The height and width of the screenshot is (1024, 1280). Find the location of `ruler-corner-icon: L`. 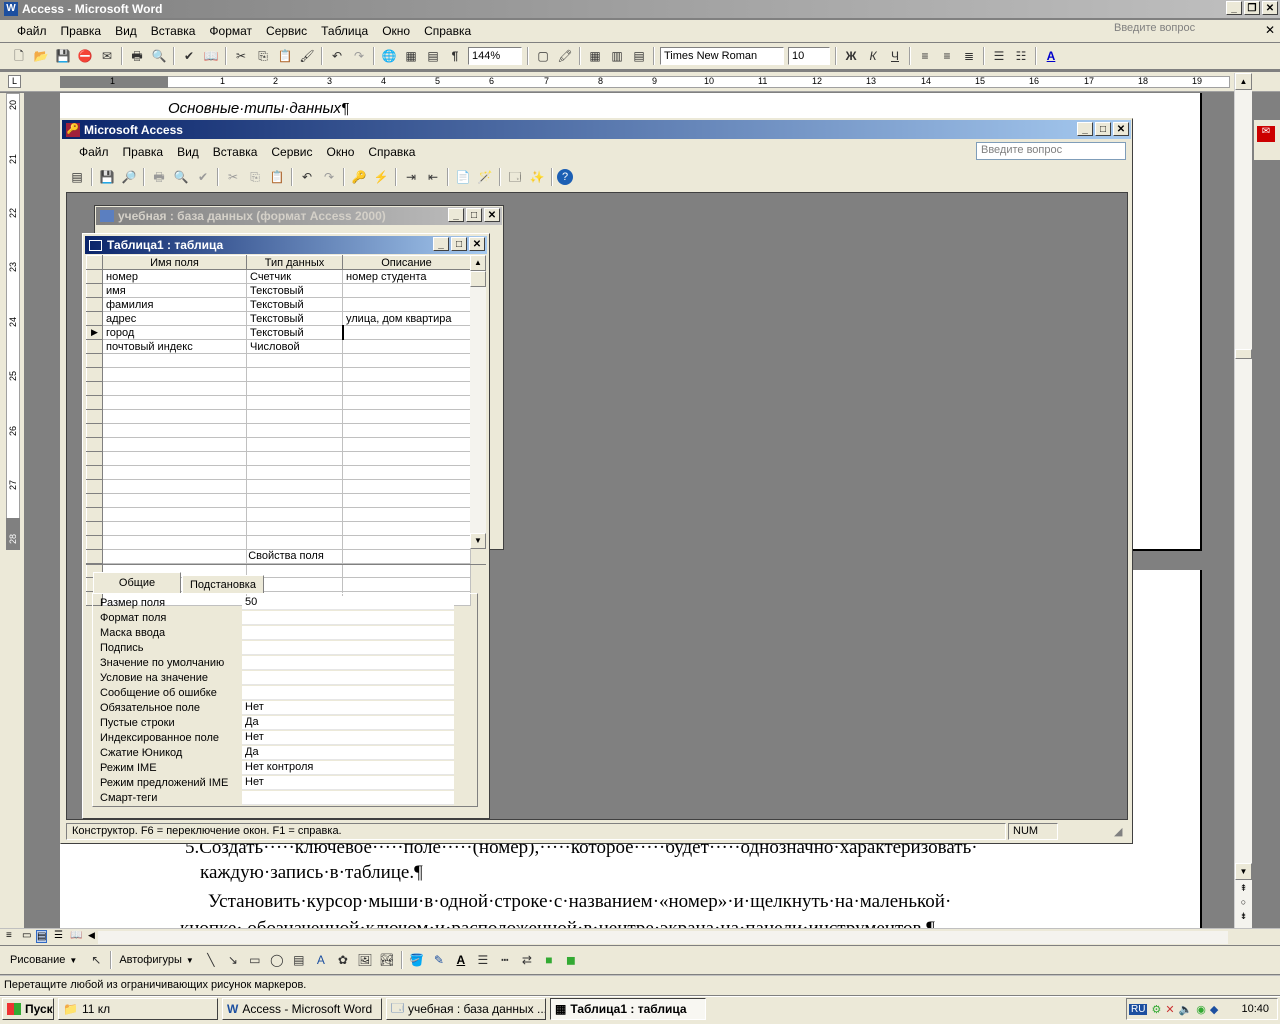

ruler-corner-icon: L is located at coordinates (14, 81).